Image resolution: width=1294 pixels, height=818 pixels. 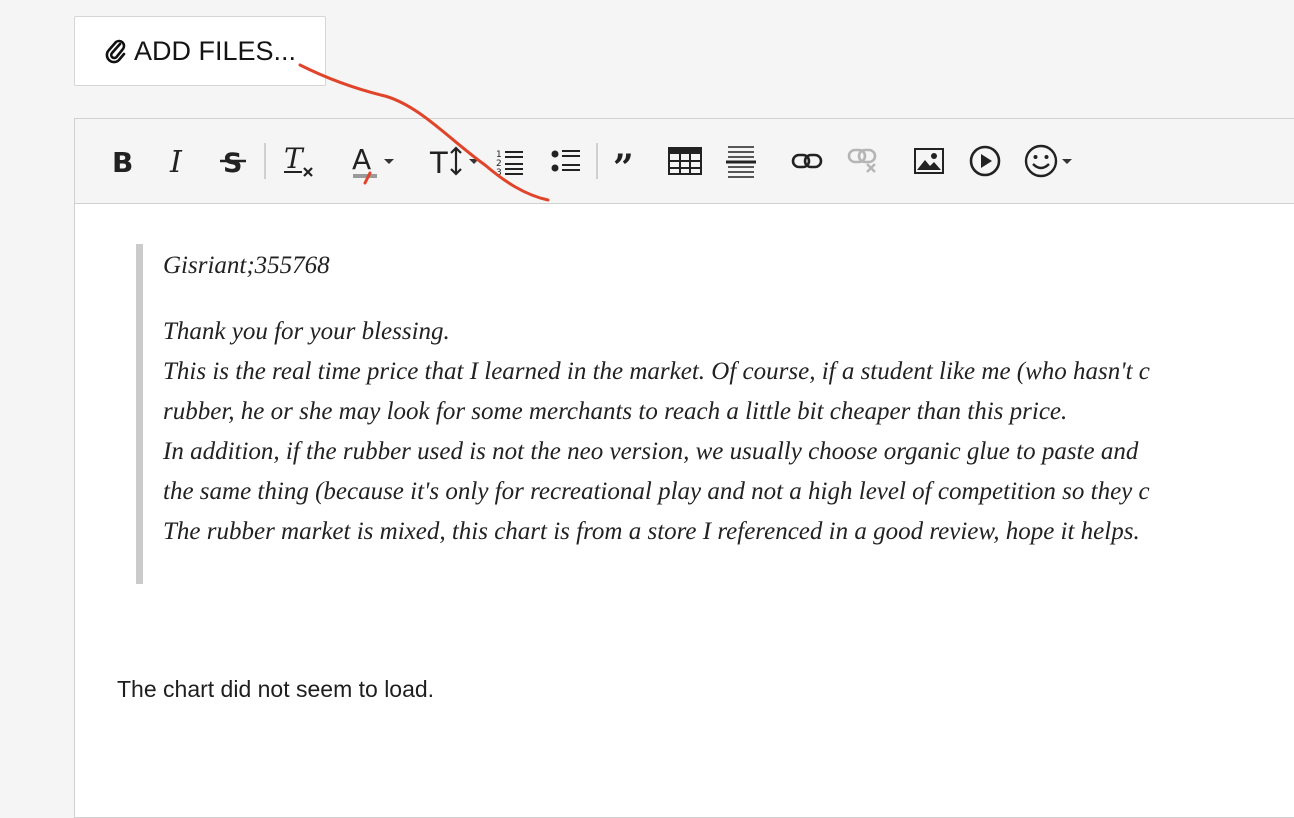 What do you see at coordinates (499, 172) in the screenshot?
I see `svg-text: 3` at bounding box center [499, 172].